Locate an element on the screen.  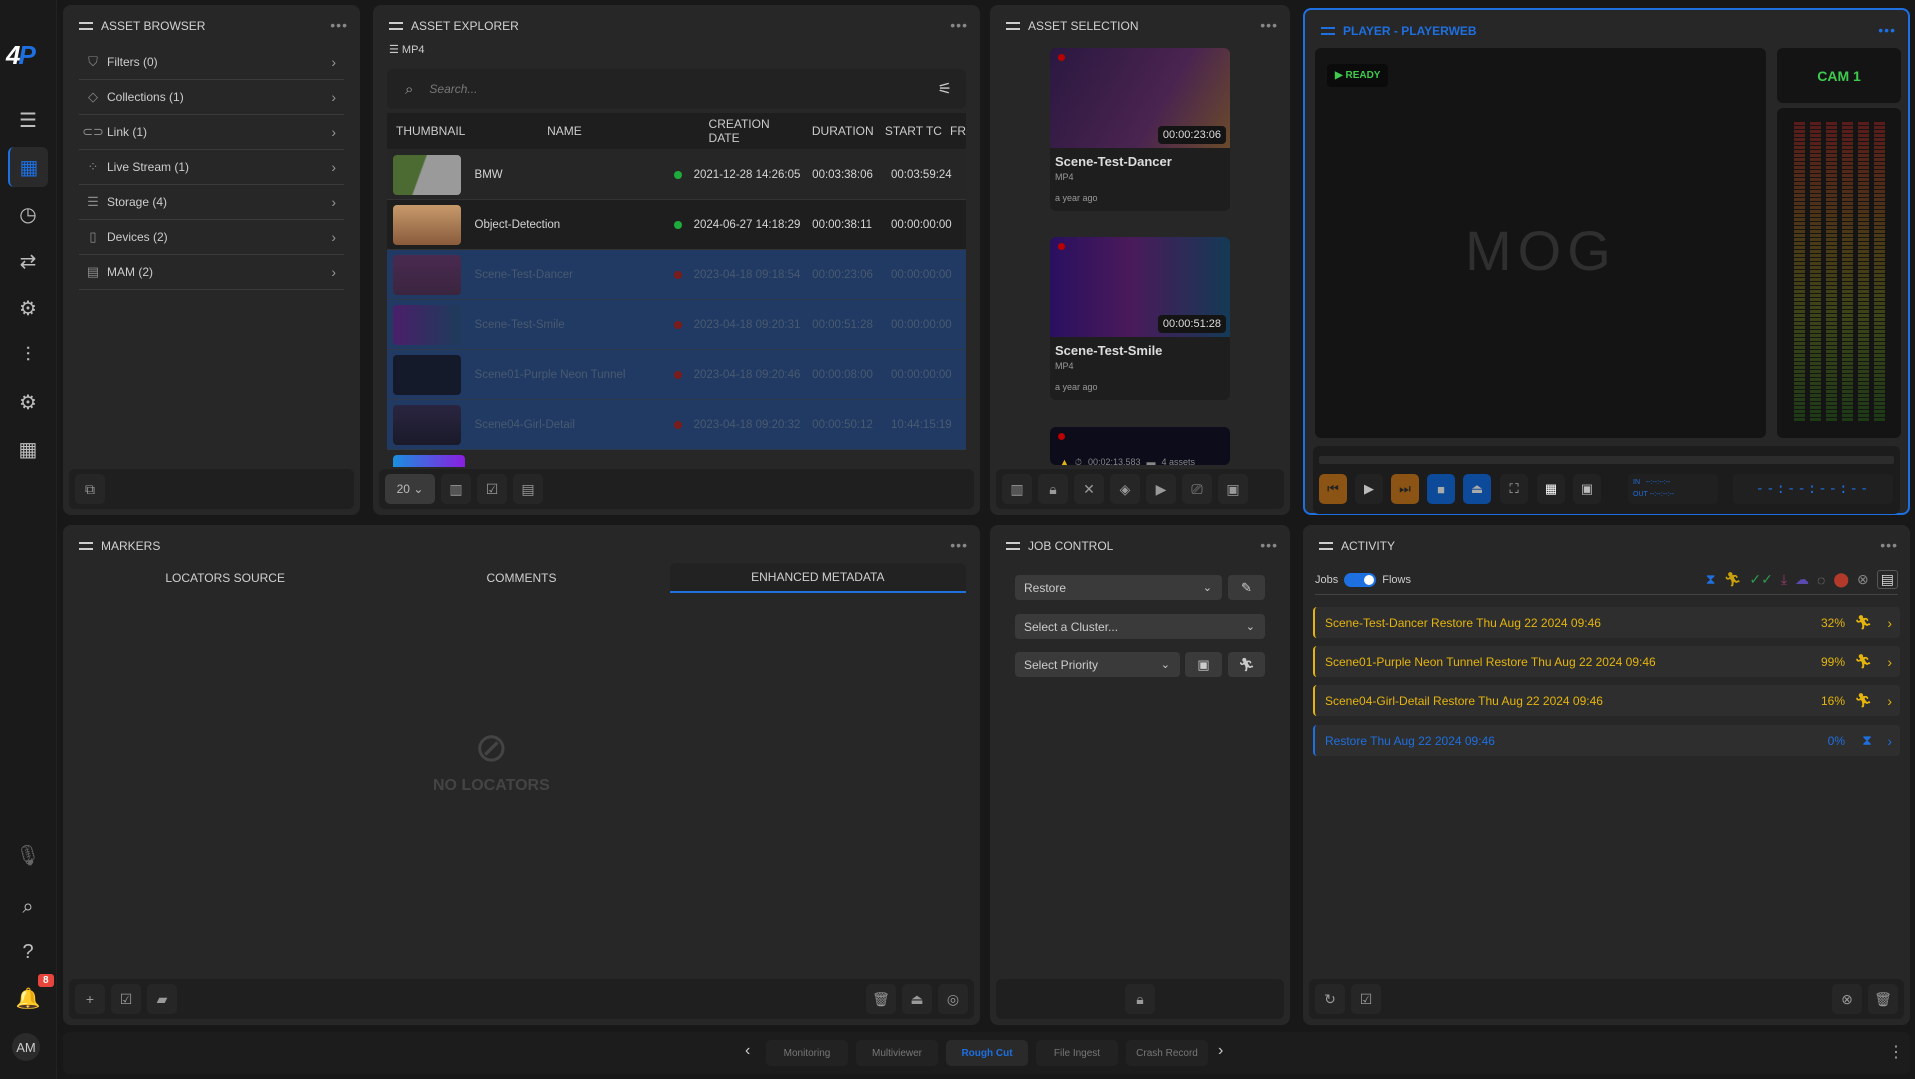
tune-icon: ⚟ is located at coordinates (945, 89).